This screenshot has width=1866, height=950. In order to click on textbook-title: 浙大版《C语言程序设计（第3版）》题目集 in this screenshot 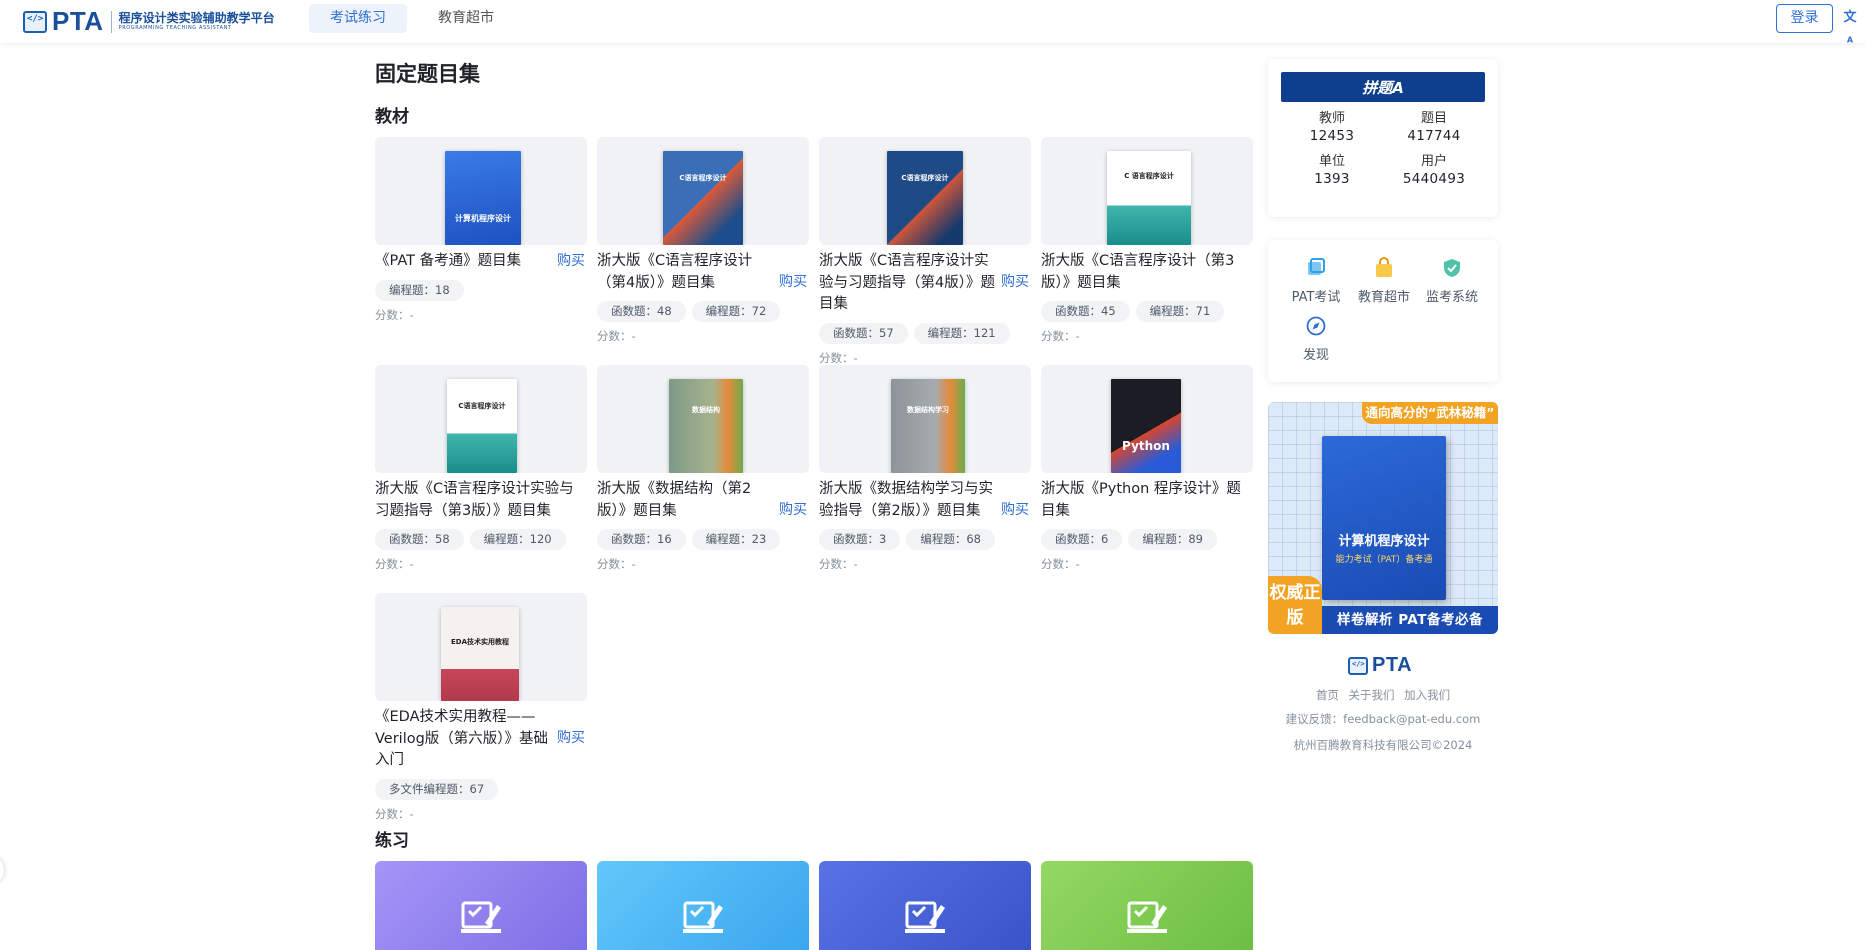, I will do `click(1147, 272)`.